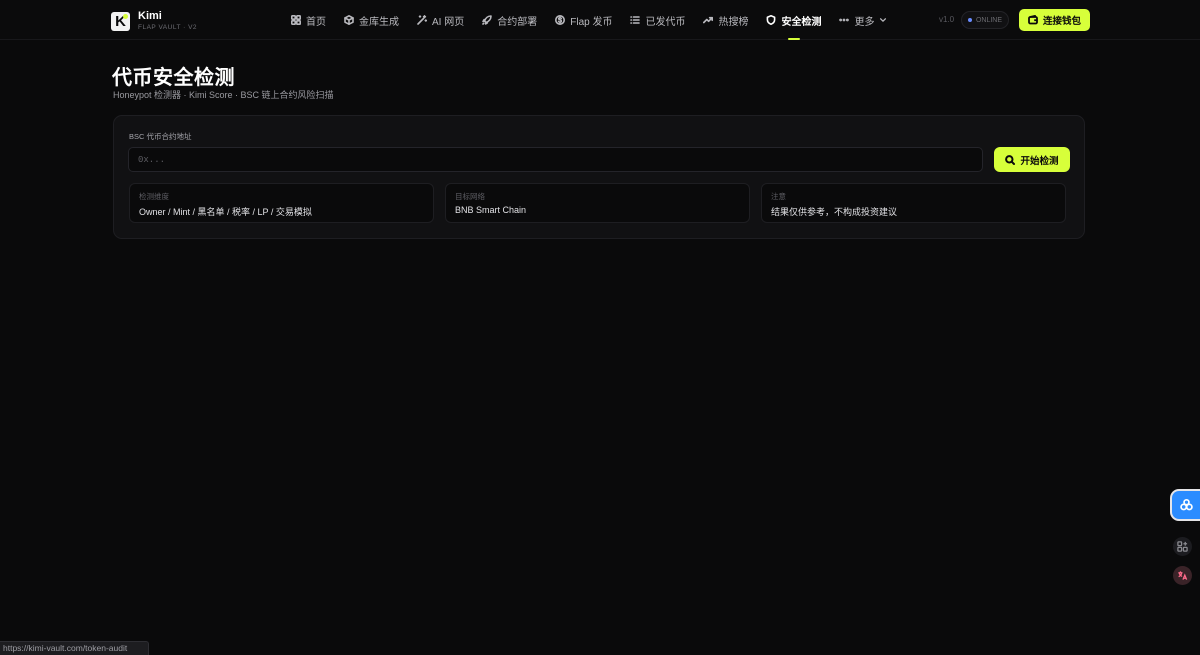 This screenshot has width=1200, height=655. Describe the element at coordinates (969, 20) in the screenshot. I see `status-dot` at that location.